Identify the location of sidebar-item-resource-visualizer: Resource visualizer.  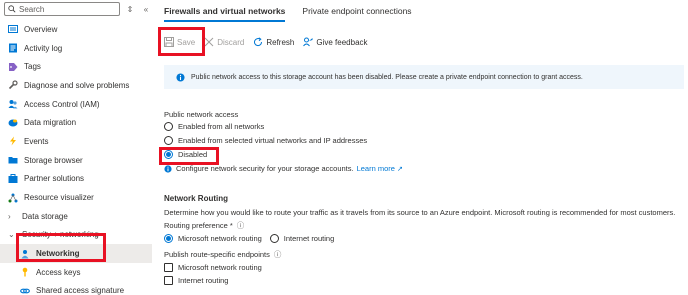
(76, 197).